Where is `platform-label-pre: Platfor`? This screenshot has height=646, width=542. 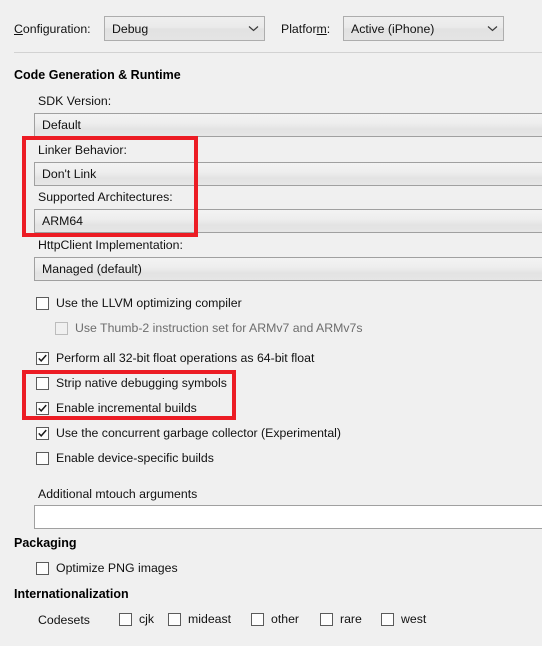
platform-label-pre: Platfor is located at coordinates (299, 29).